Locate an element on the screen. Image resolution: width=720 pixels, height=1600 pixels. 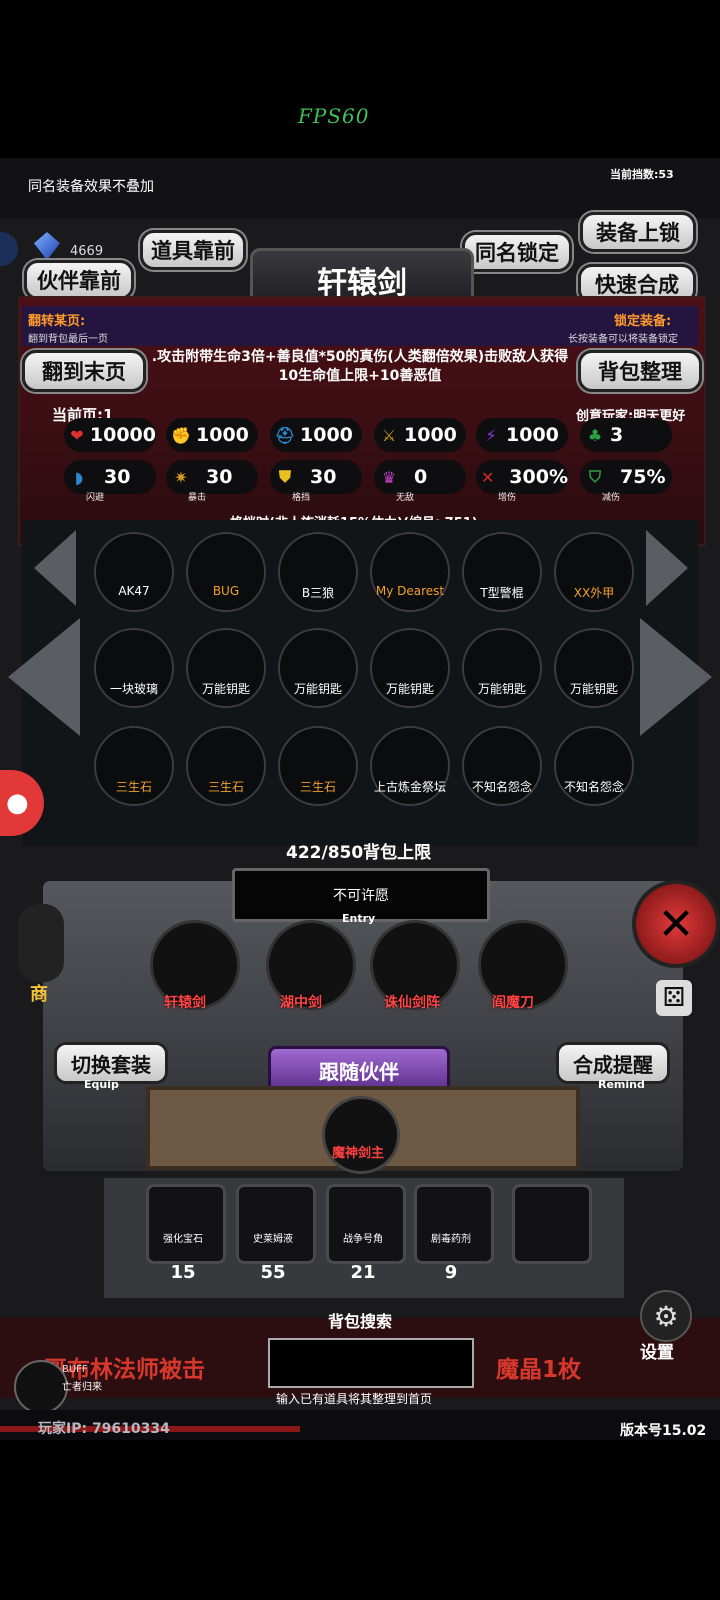
consumable-label: 强化宝石 is located at coordinates (183, 1239).